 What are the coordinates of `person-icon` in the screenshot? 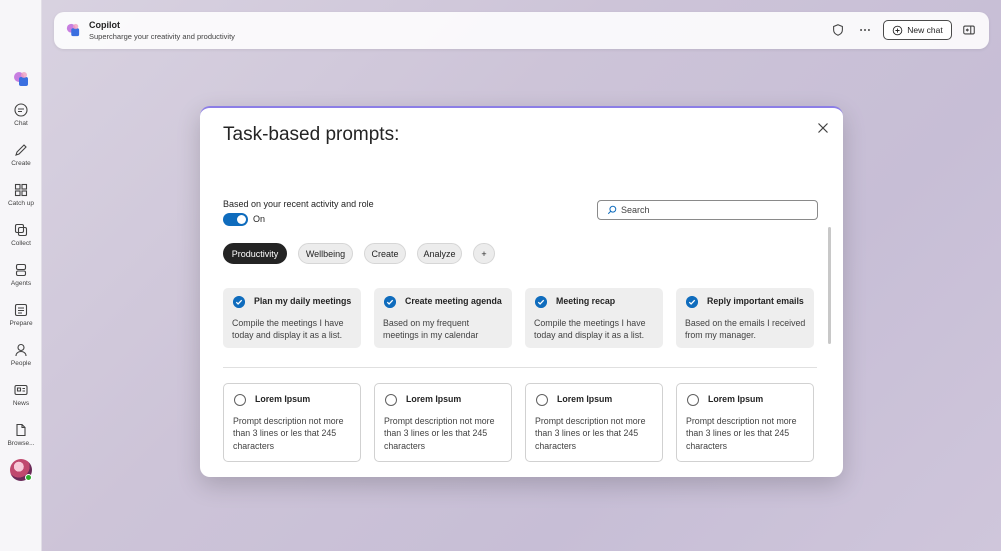 It's located at (21, 350).